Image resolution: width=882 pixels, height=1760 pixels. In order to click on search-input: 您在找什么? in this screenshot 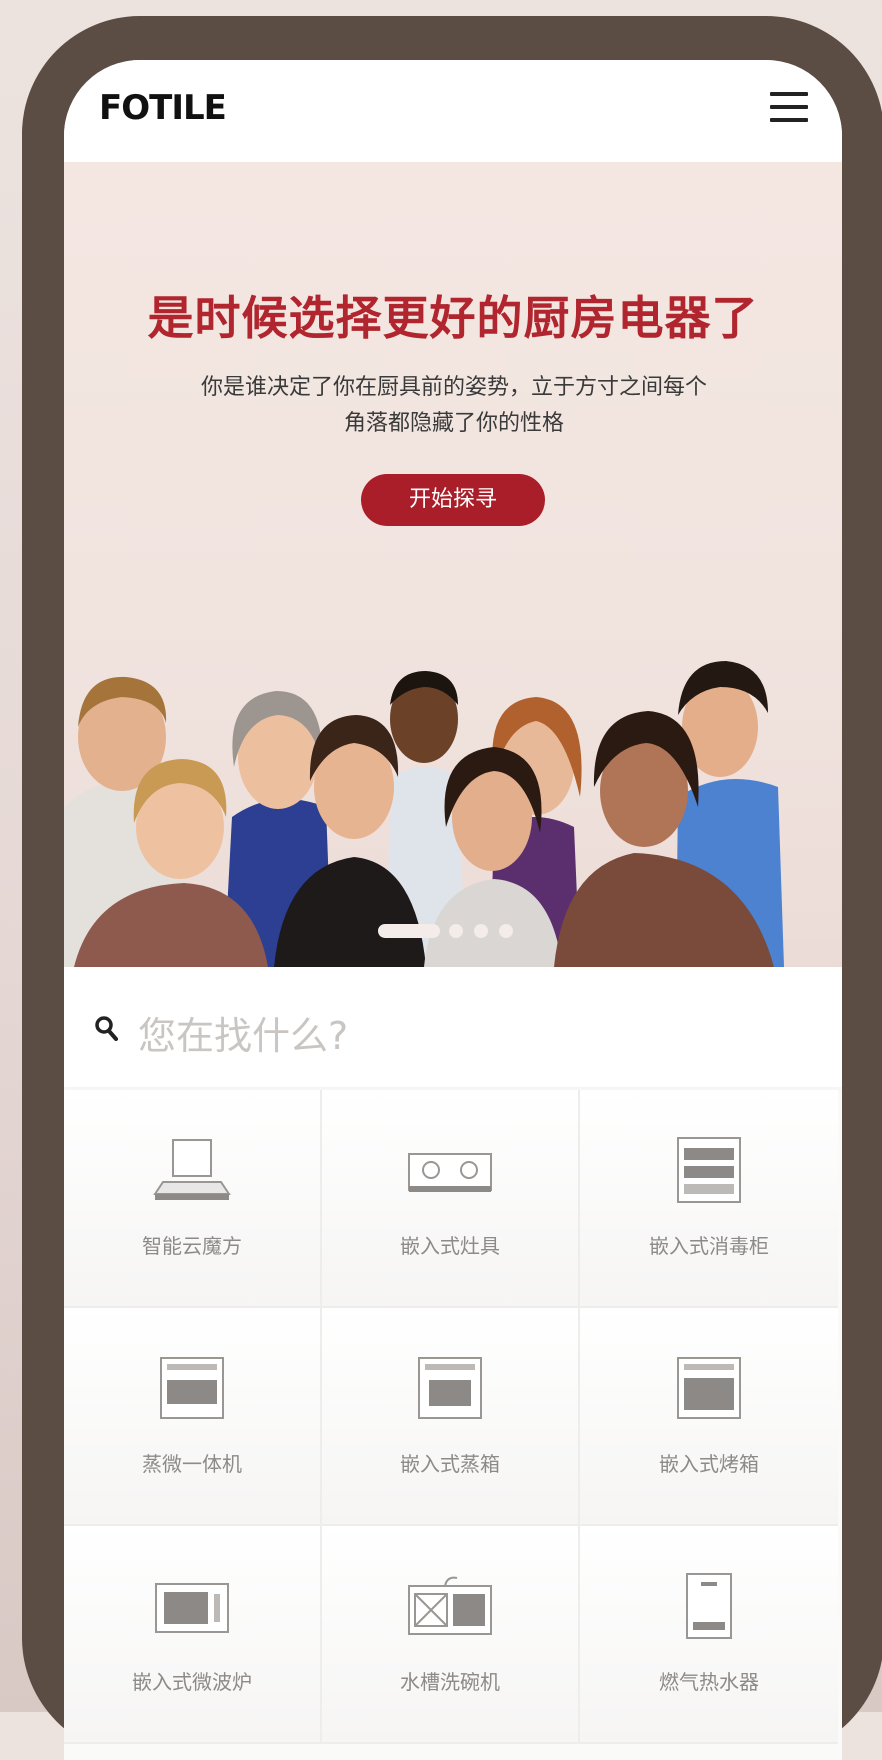, I will do `click(243, 1032)`.